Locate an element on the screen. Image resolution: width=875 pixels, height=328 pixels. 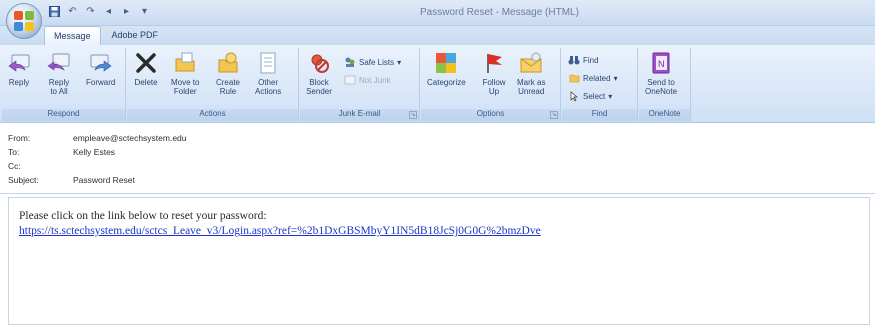
mark-as-unread-button: Mark as Unread is located at coordinates (531, 73).